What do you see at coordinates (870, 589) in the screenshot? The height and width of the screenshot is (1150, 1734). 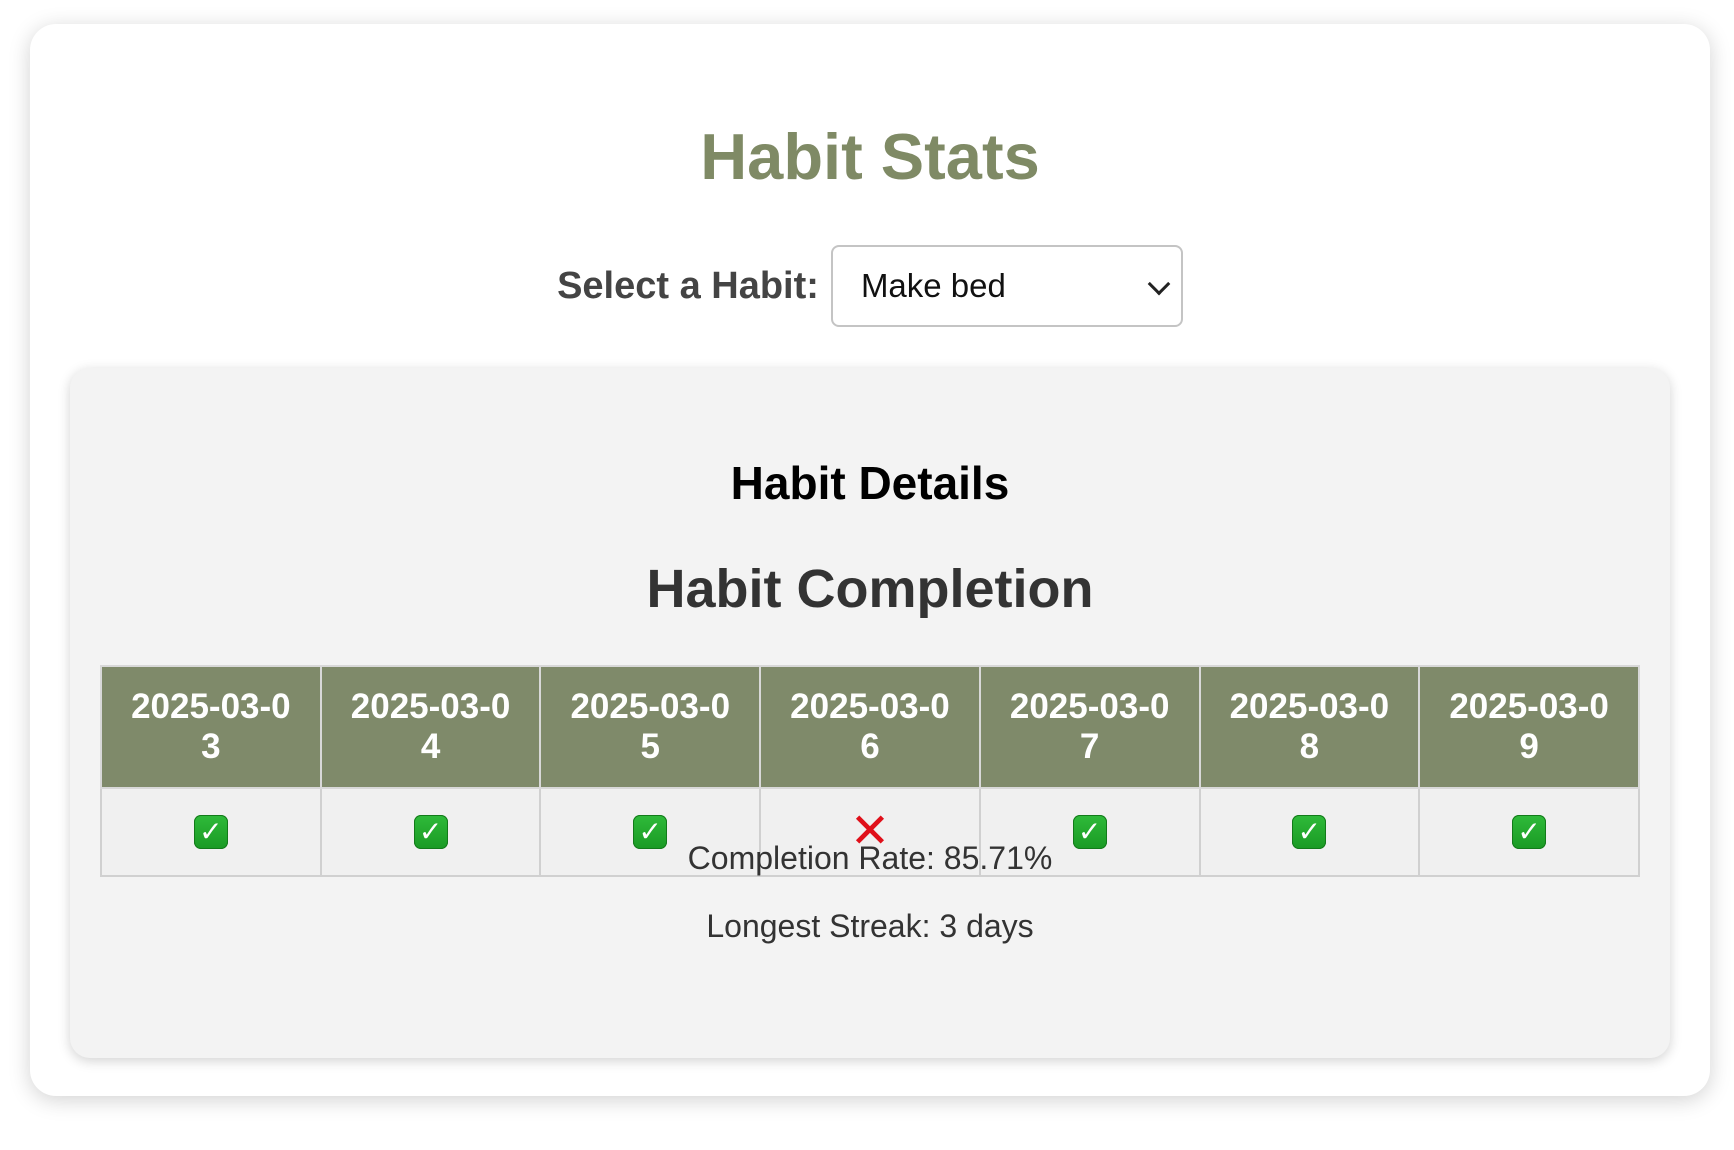 I see `habit-completion-heading: Habit Completion` at bounding box center [870, 589].